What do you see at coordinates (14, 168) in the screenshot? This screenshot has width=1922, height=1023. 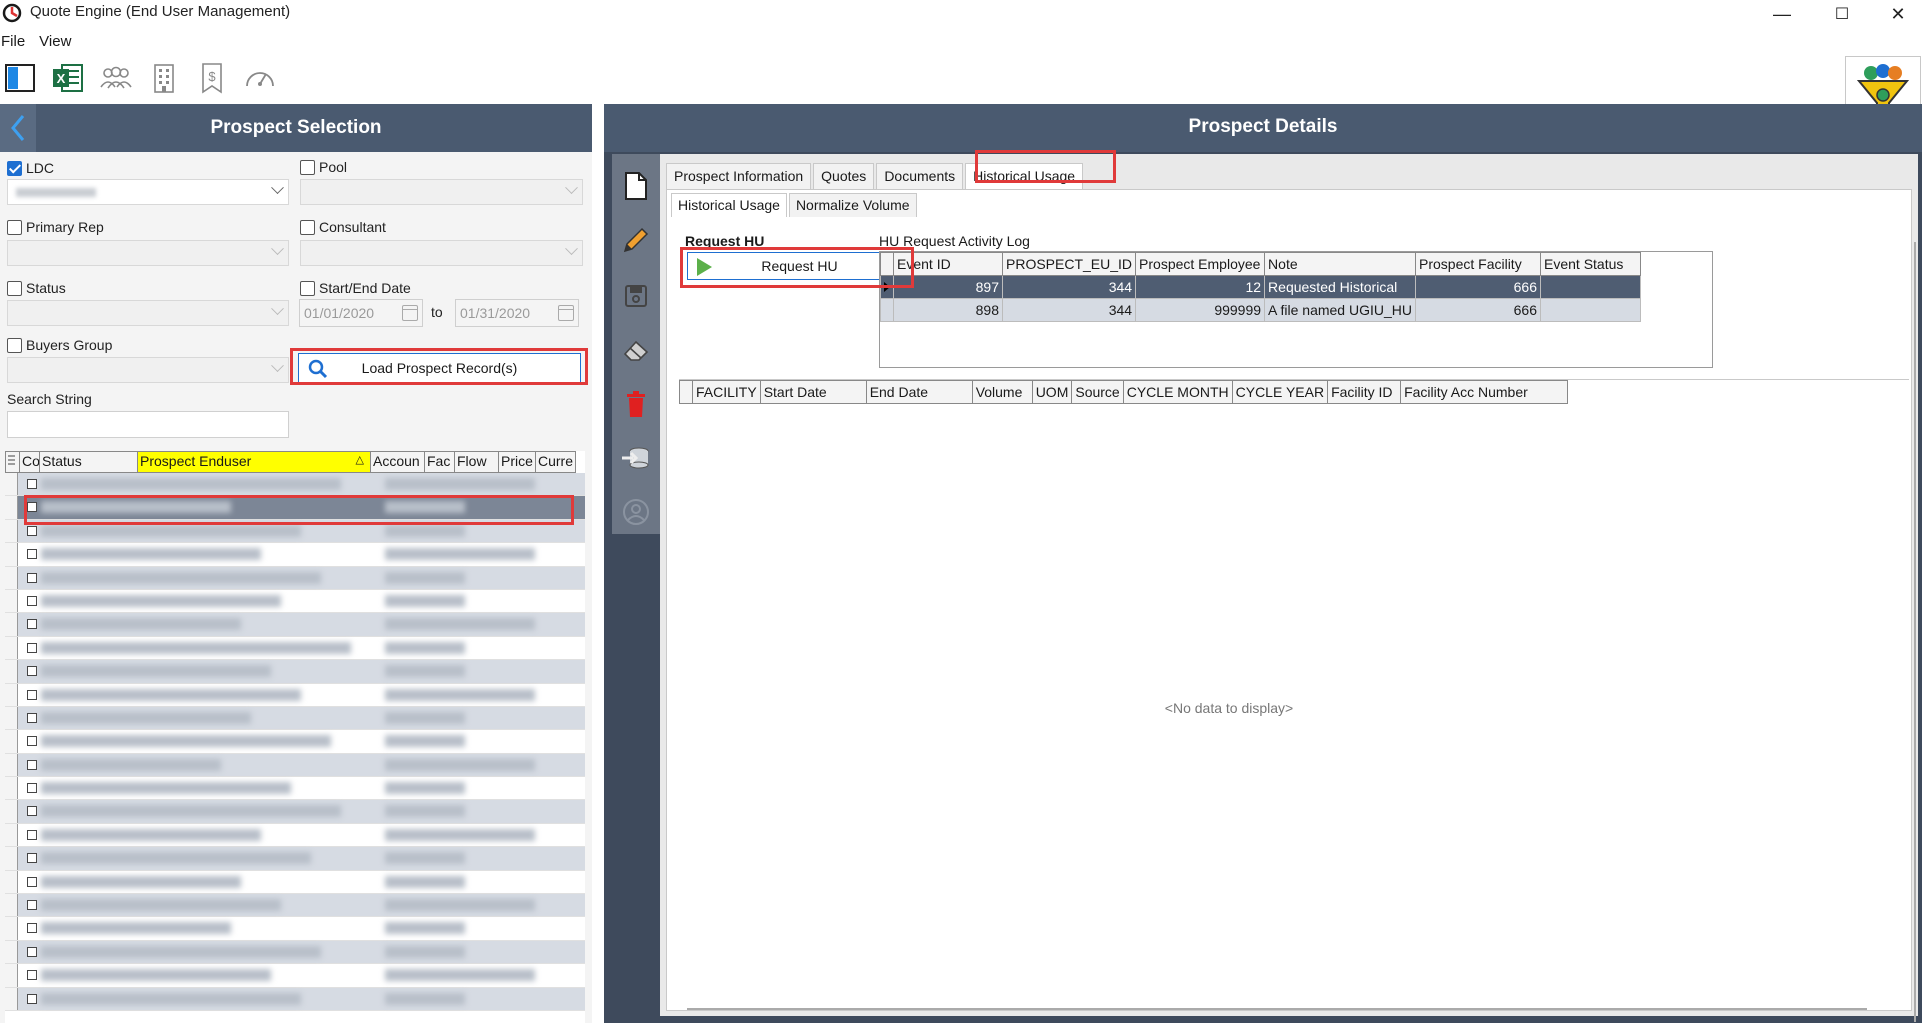 I see `ldc-checkbox` at bounding box center [14, 168].